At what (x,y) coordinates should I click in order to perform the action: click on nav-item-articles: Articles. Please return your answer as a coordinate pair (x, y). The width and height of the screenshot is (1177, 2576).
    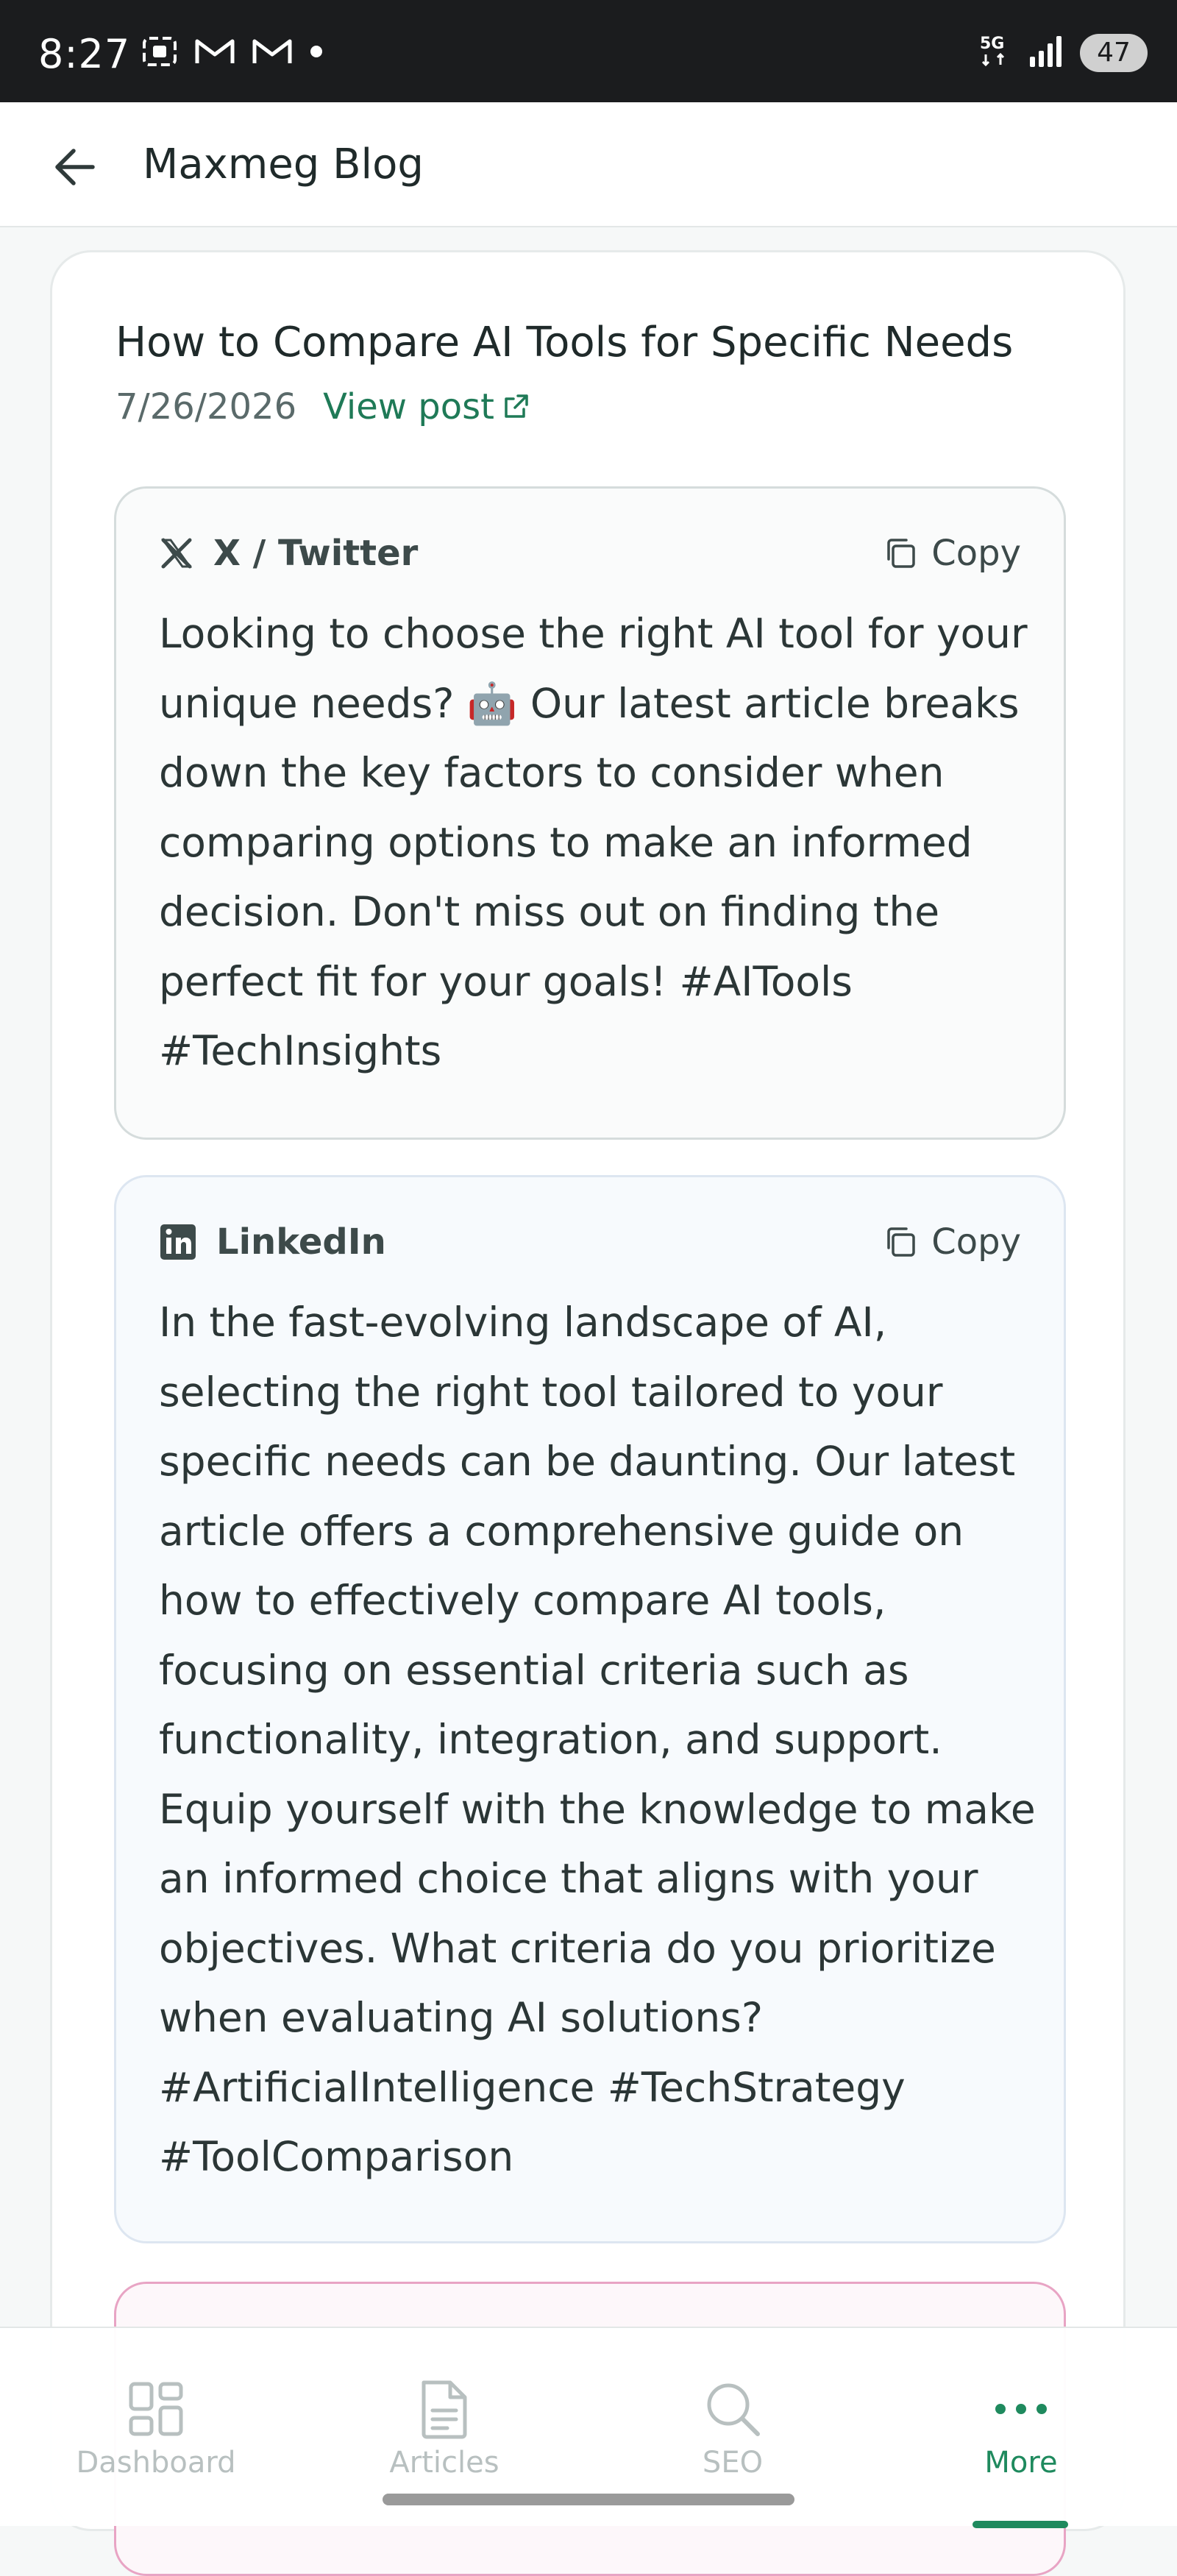
    Looking at the image, I should click on (444, 2426).